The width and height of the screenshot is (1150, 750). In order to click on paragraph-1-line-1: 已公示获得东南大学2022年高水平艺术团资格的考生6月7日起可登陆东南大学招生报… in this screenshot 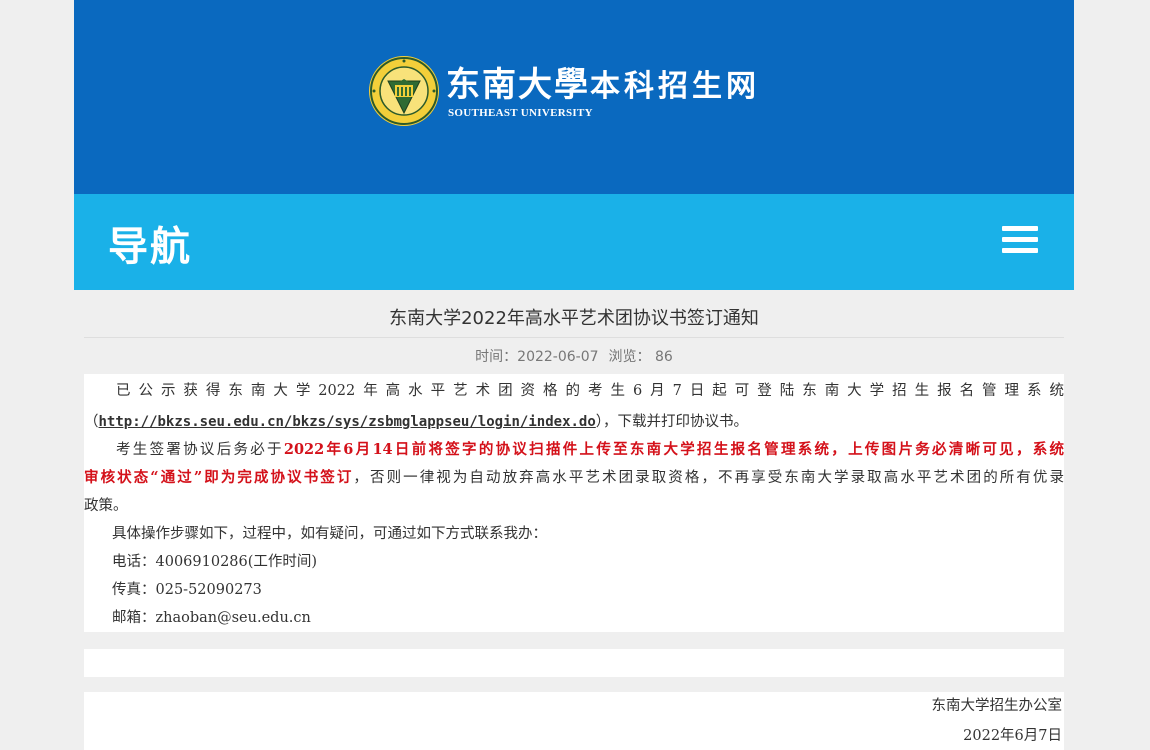, I will do `click(590, 391)`.